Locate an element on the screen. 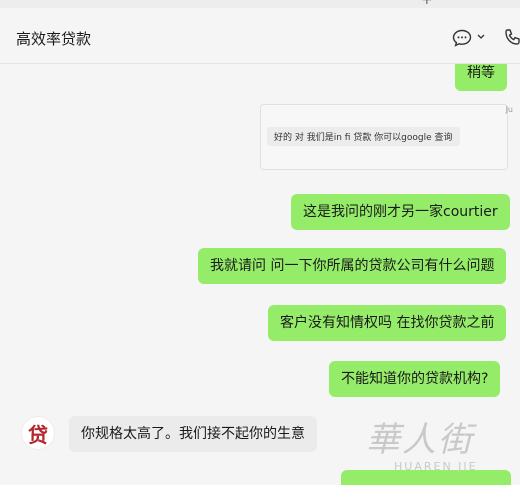  quoted-message-card: Ju 好的 对 我们是in fi 贷款 你可以google 查询 is located at coordinates (386, 137).